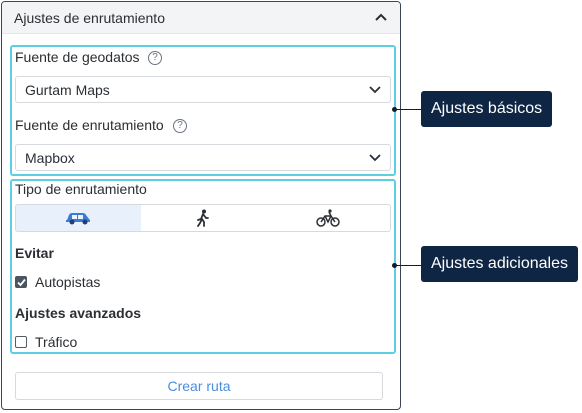 This screenshot has height=413, width=582. I want to click on panel-header: Ajustes de enrutamiento, so click(201, 18).